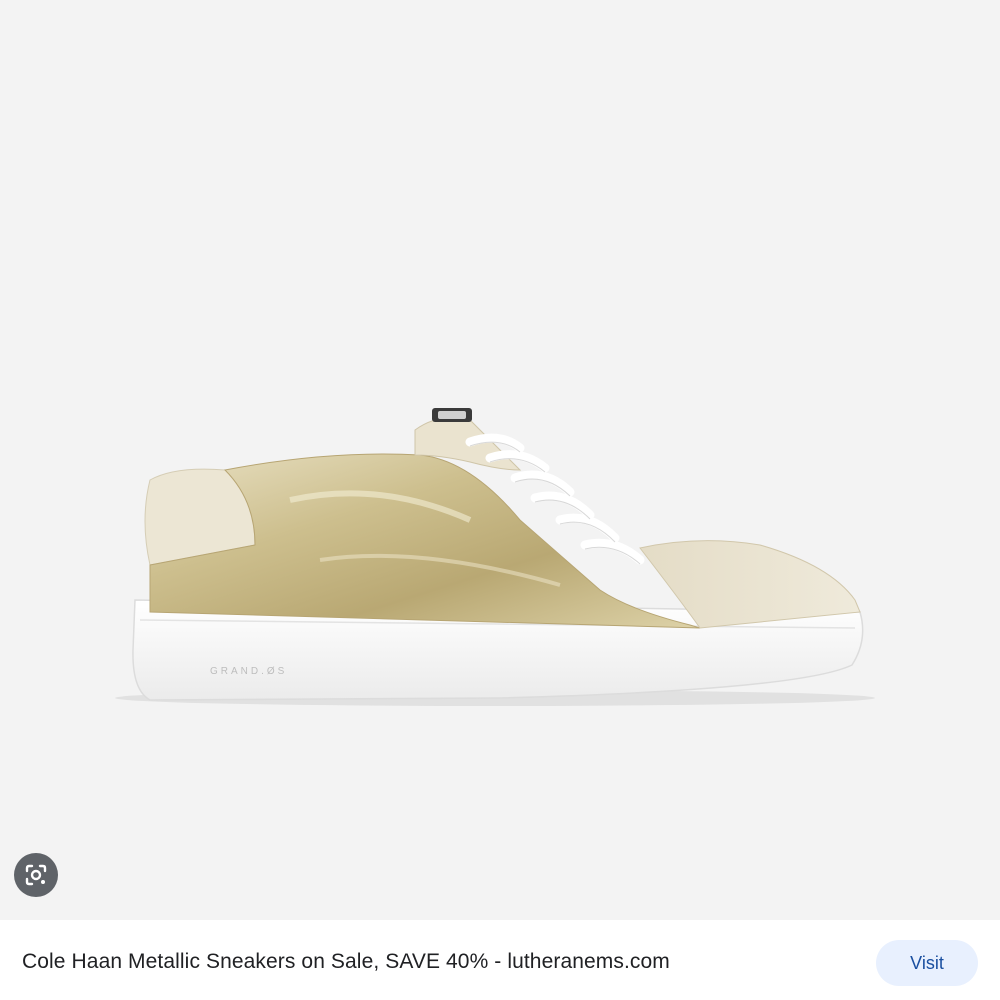 The height and width of the screenshot is (1000, 1000). What do you see at coordinates (248, 671) in the screenshot?
I see `sole-brand-mark: GRAND.ØS` at bounding box center [248, 671].